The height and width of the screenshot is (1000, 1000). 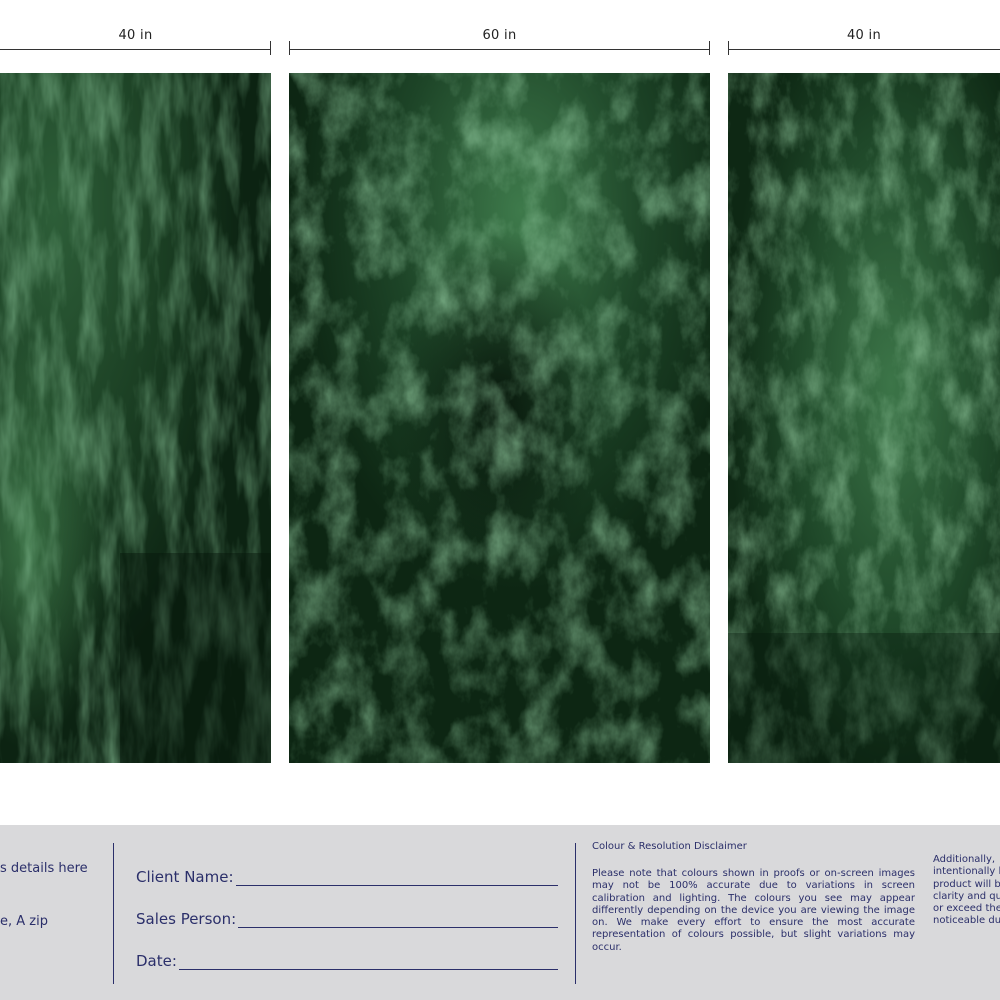 What do you see at coordinates (966, 921) in the screenshot?
I see `disclaimer-continued-line: noticeable du` at bounding box center [966, 921].